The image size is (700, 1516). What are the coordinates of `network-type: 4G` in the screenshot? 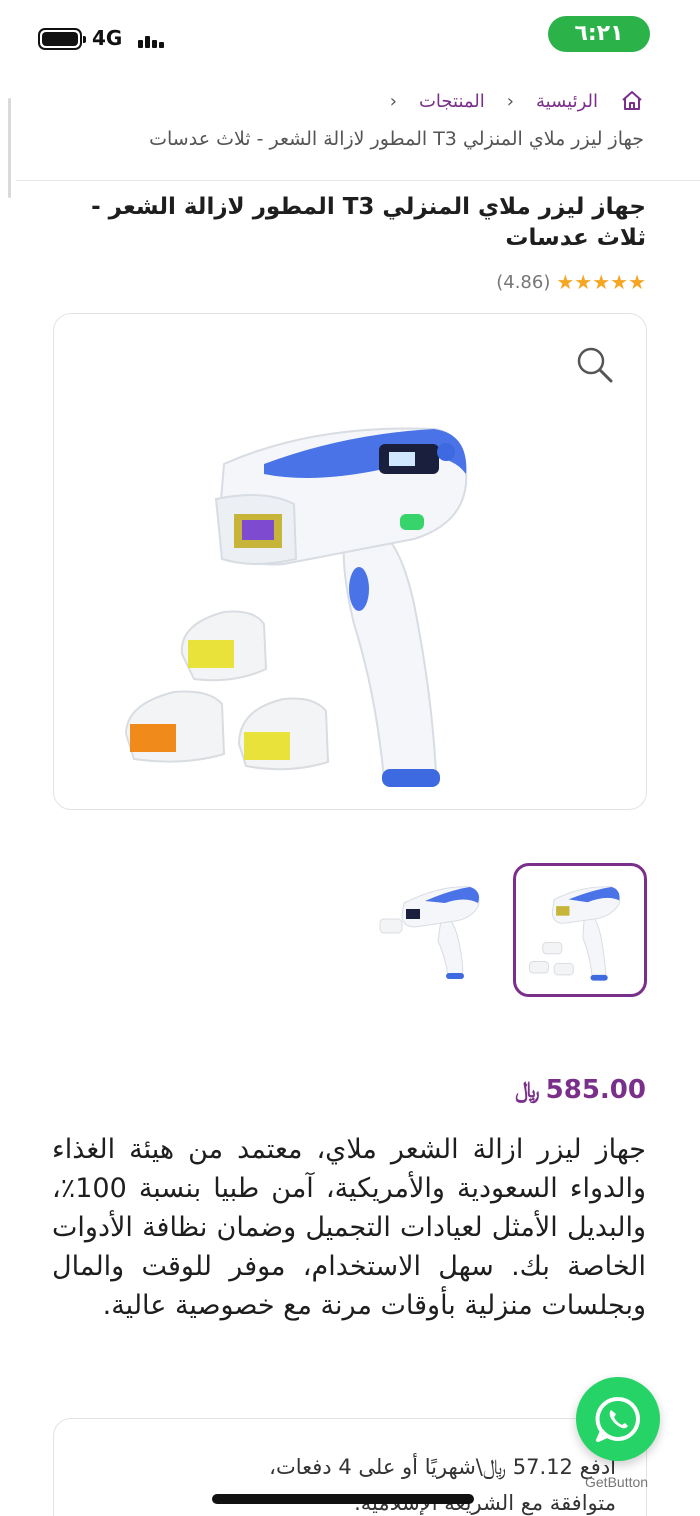 It's located at (107, 38).